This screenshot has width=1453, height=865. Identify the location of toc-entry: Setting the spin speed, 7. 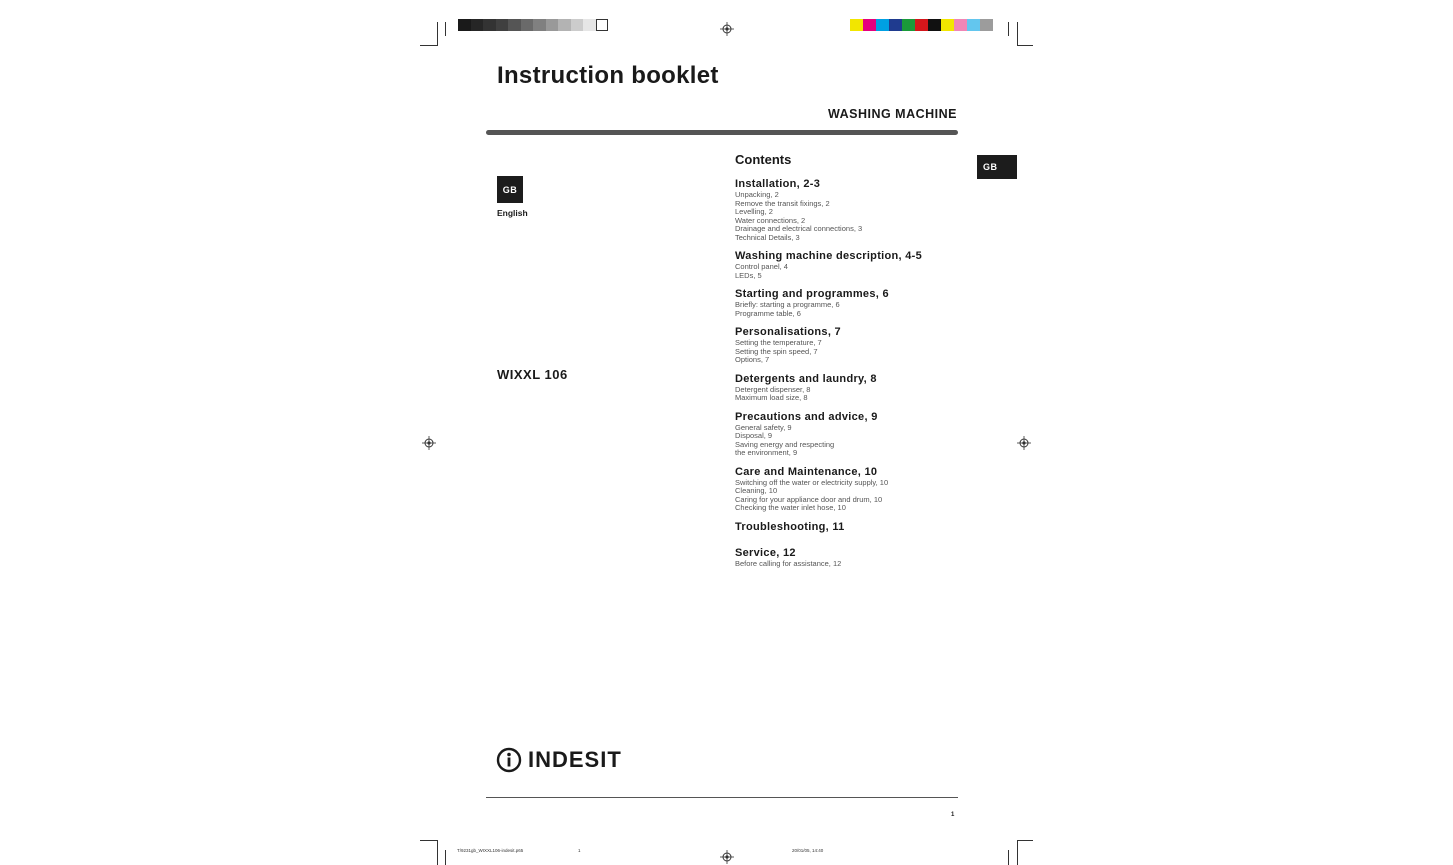
(776, 351).